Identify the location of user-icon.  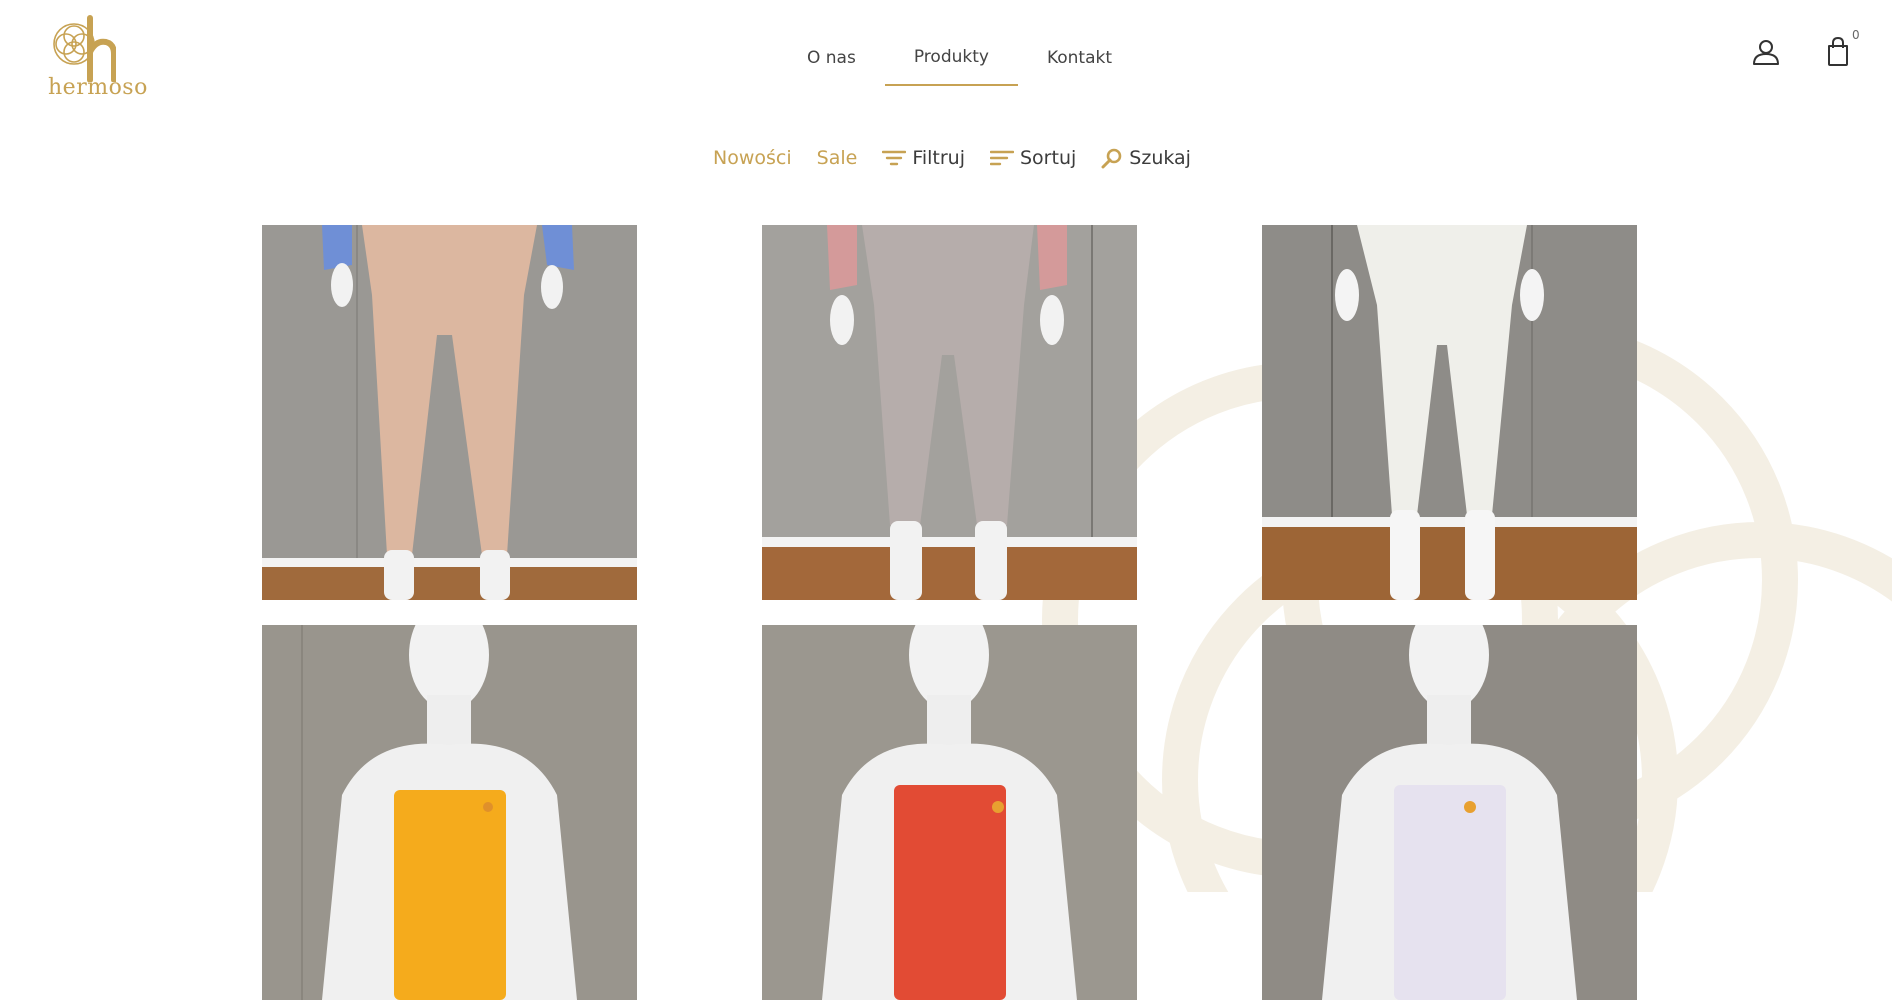
(1766, 52).